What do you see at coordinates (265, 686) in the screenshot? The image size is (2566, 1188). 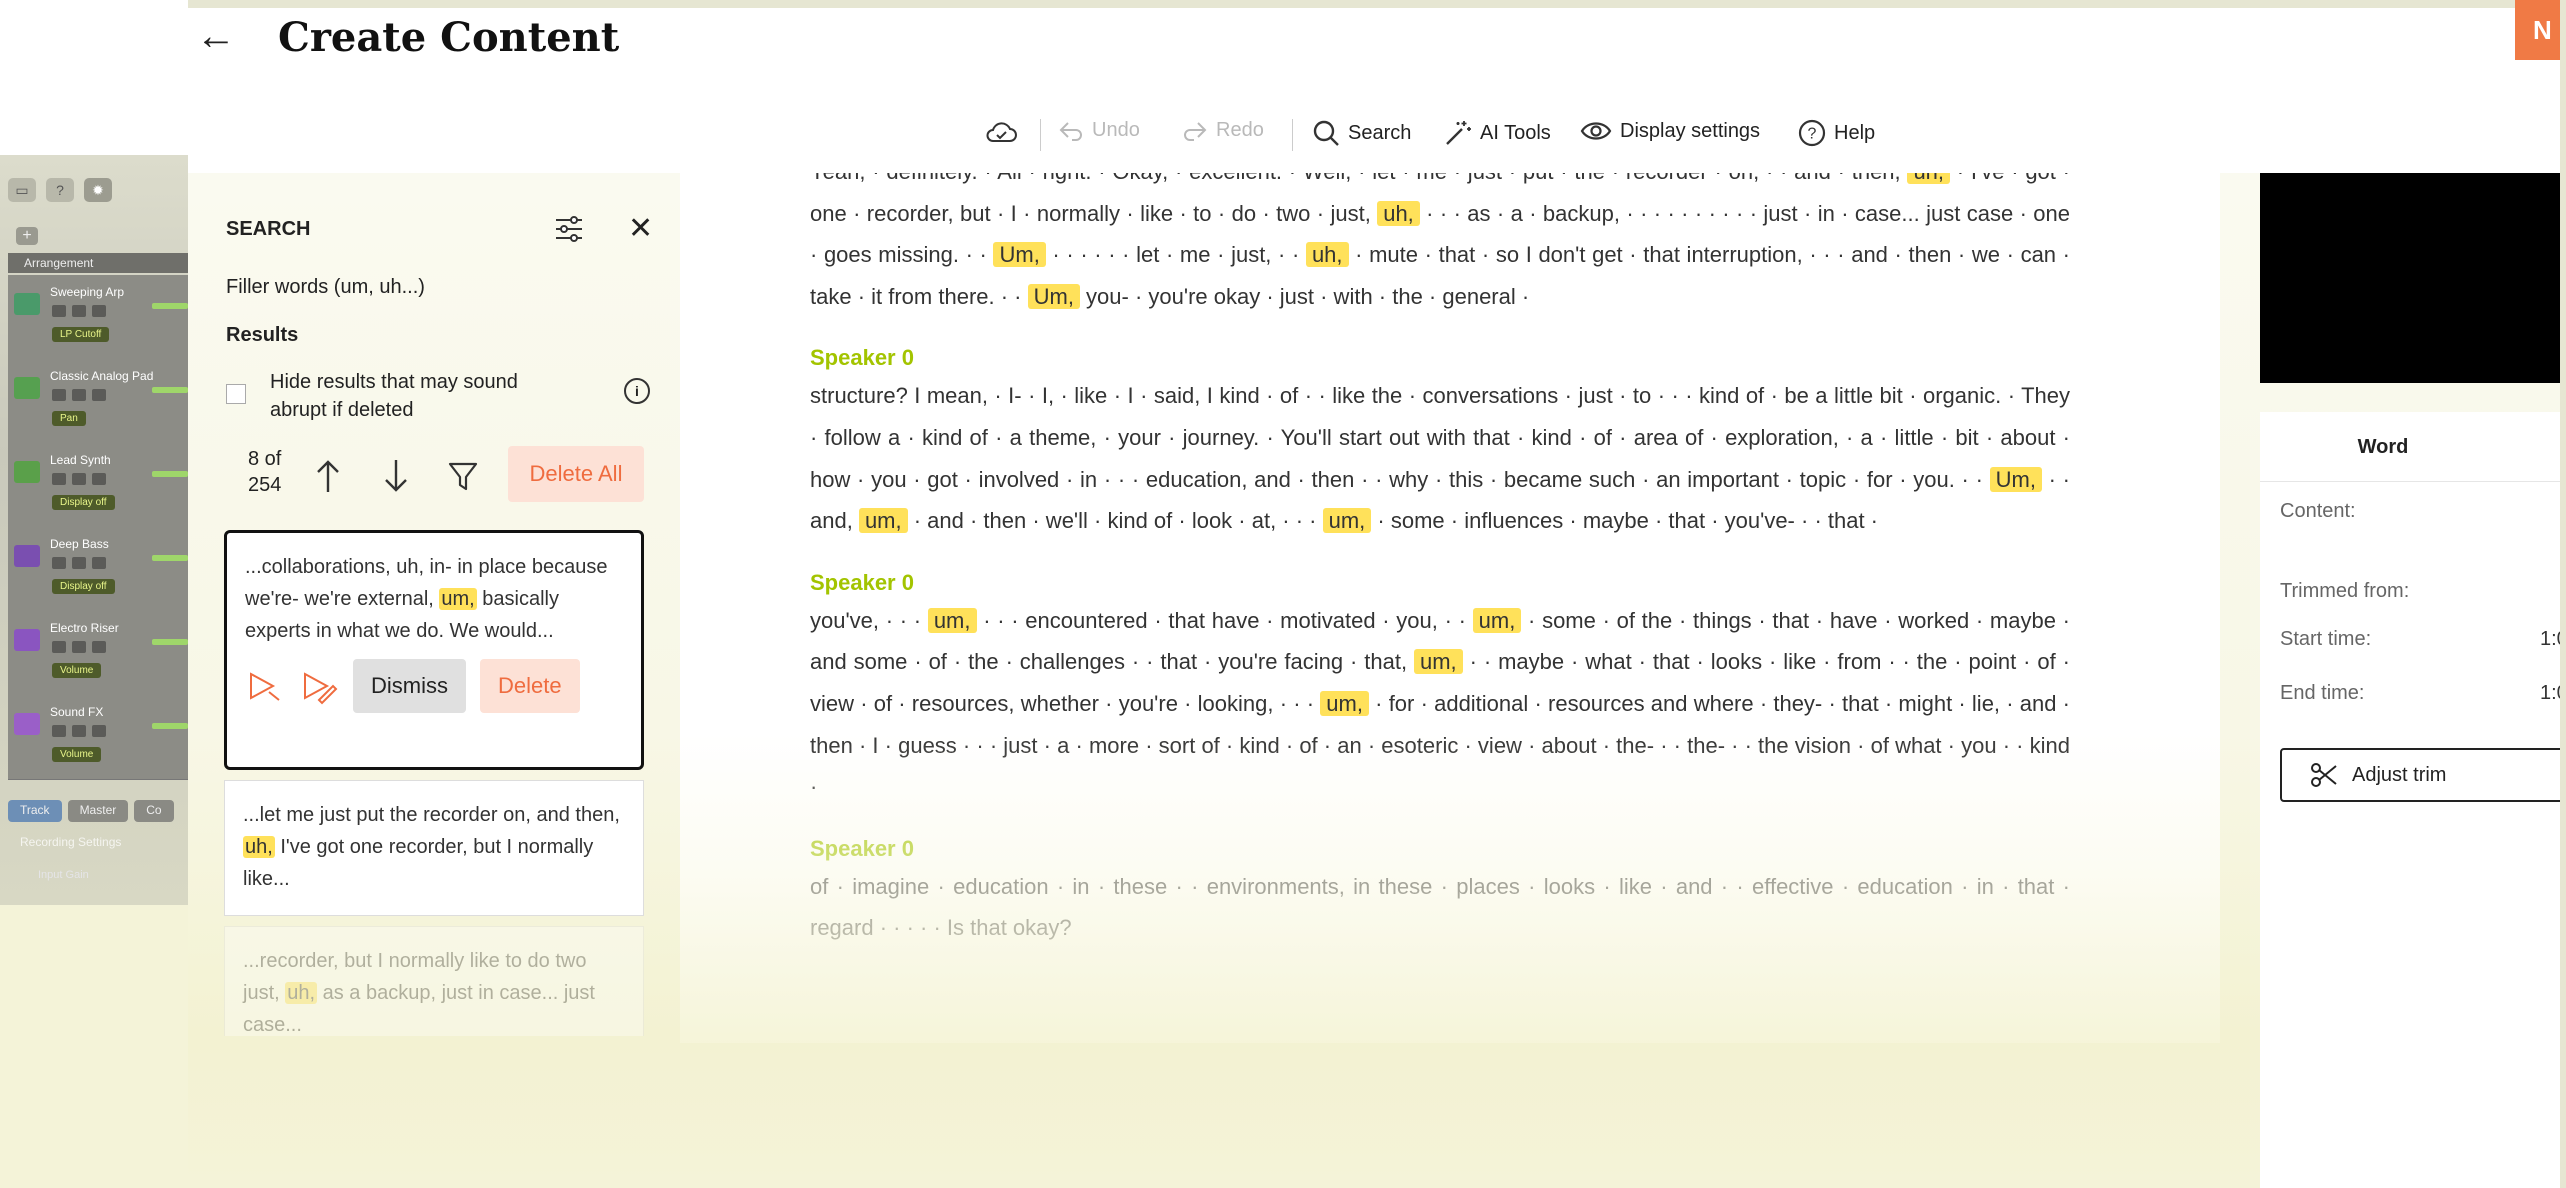 I see `play-icon` at bounding box center [265, 686].